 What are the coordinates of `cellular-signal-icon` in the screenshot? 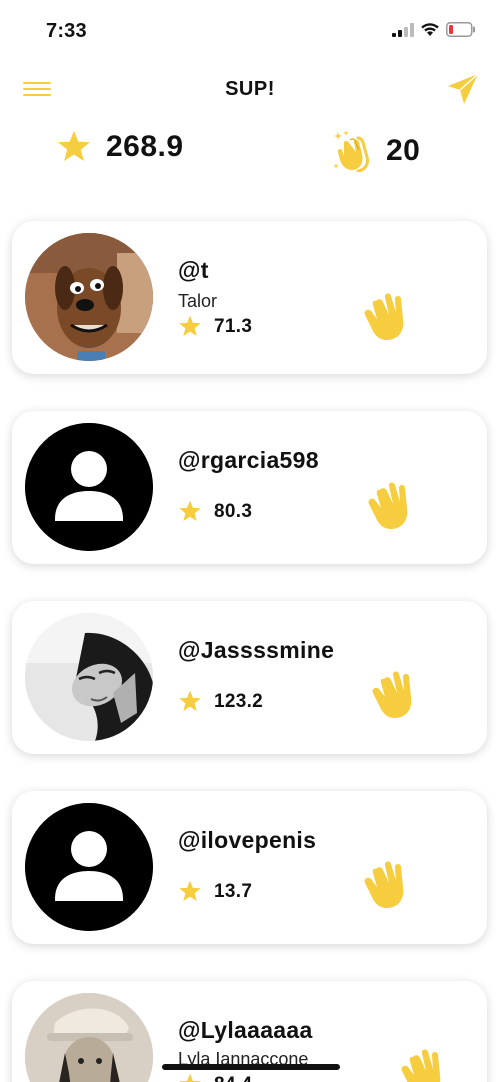 It's located at (403, 29).